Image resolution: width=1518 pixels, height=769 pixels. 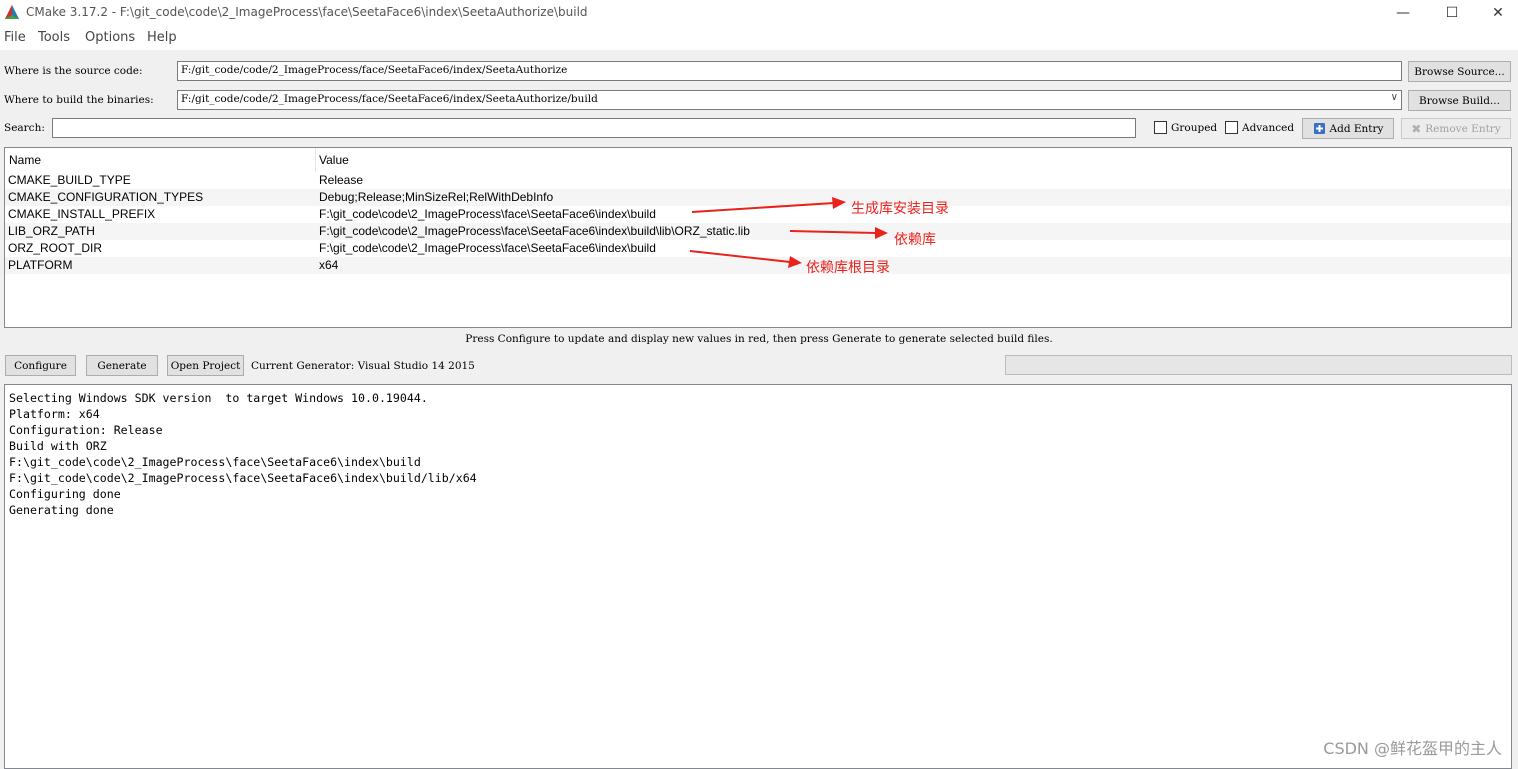 I want to click on chevron-down-icon: ∨, so click(x=1394, y=97).